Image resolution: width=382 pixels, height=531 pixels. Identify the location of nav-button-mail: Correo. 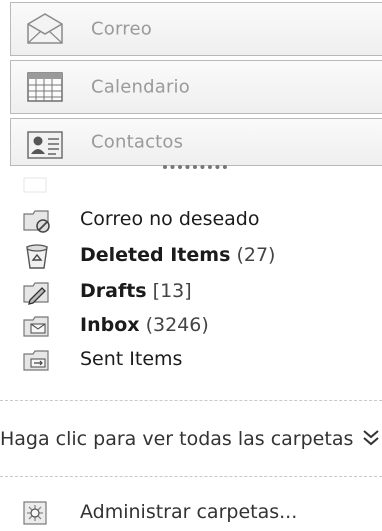
(196, 29).